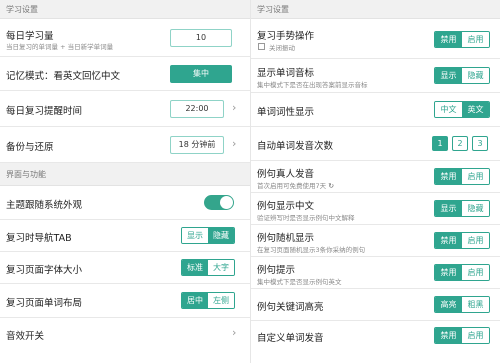 The image size is (500, 363). I want to click on random-sentence-segmented: 禁用 启用, so click(462, 240).